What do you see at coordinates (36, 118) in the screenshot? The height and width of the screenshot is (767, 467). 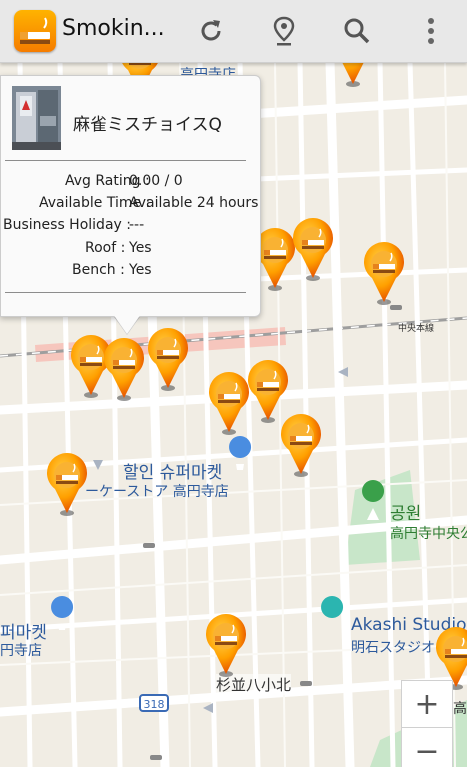 I see `place-thumbnail` at bounding box center [36, 118].